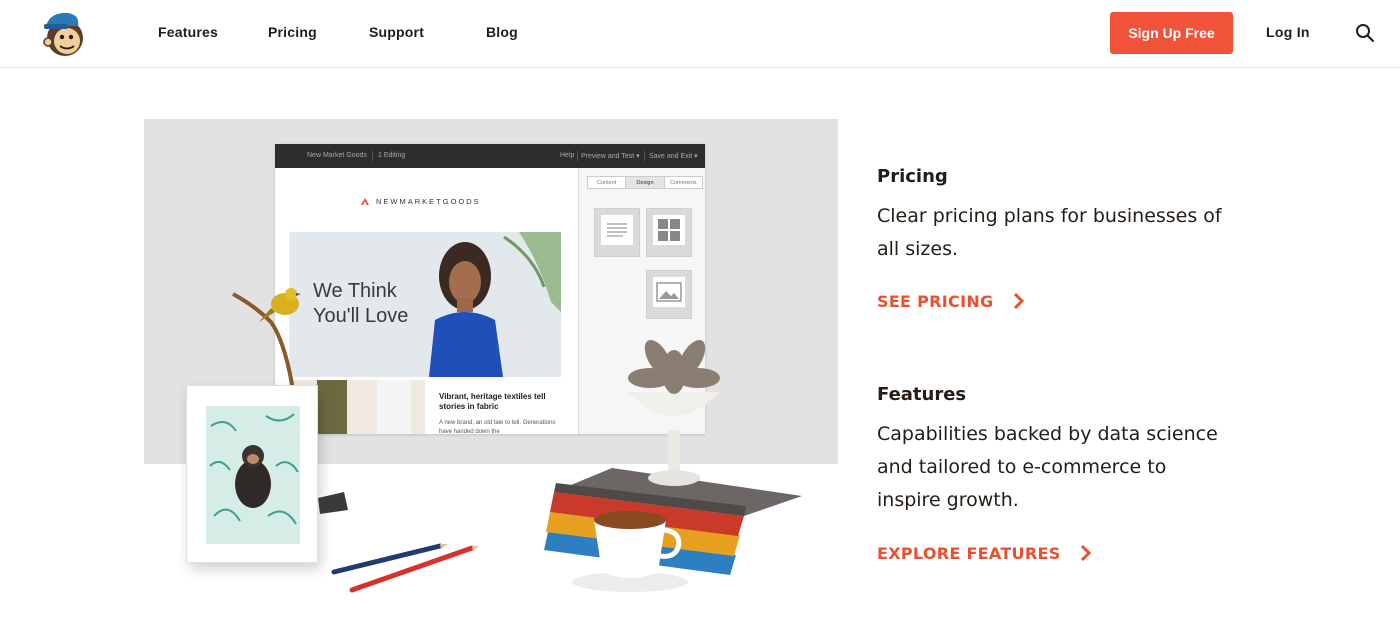  Describe the element at coordinates (567, 155) in the screenshot. I see `editor-help: Help` at that location.